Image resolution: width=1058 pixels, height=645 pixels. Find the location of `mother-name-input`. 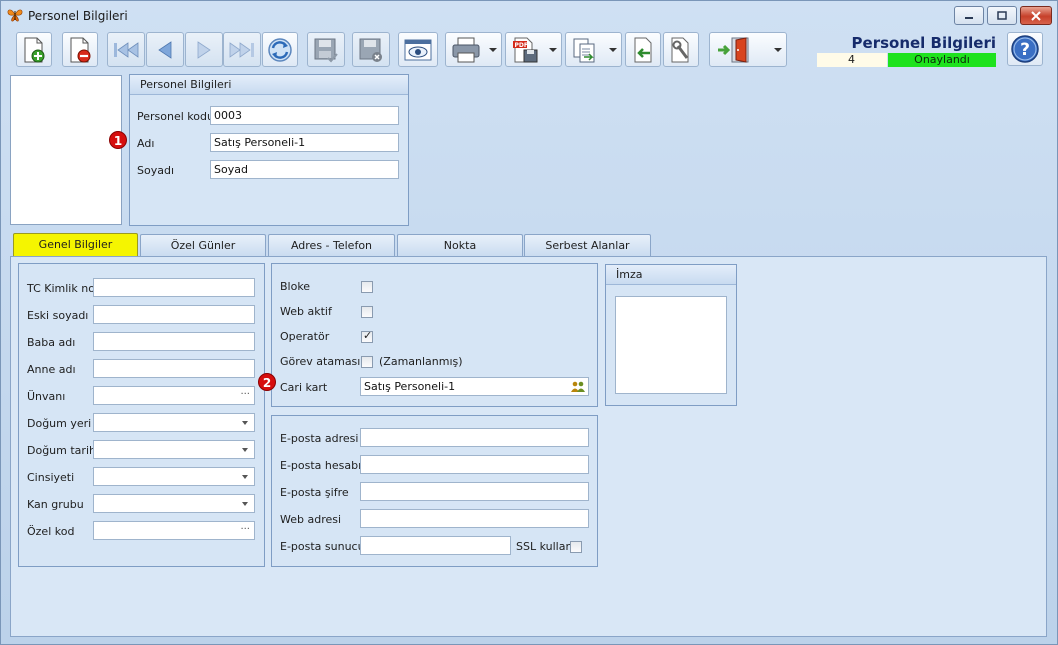

mother-name-input is located at coordinates (174, 368).